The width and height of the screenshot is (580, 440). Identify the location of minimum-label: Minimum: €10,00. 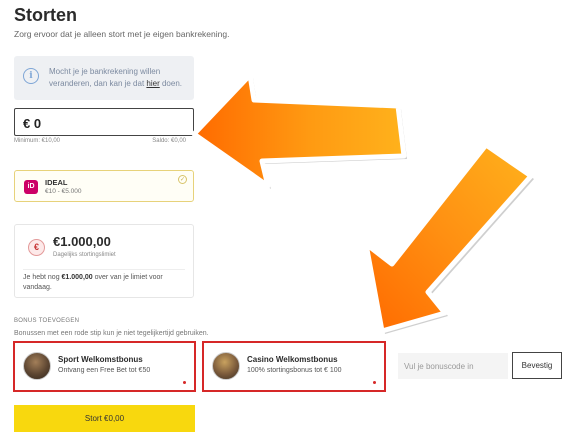
(37, 141).